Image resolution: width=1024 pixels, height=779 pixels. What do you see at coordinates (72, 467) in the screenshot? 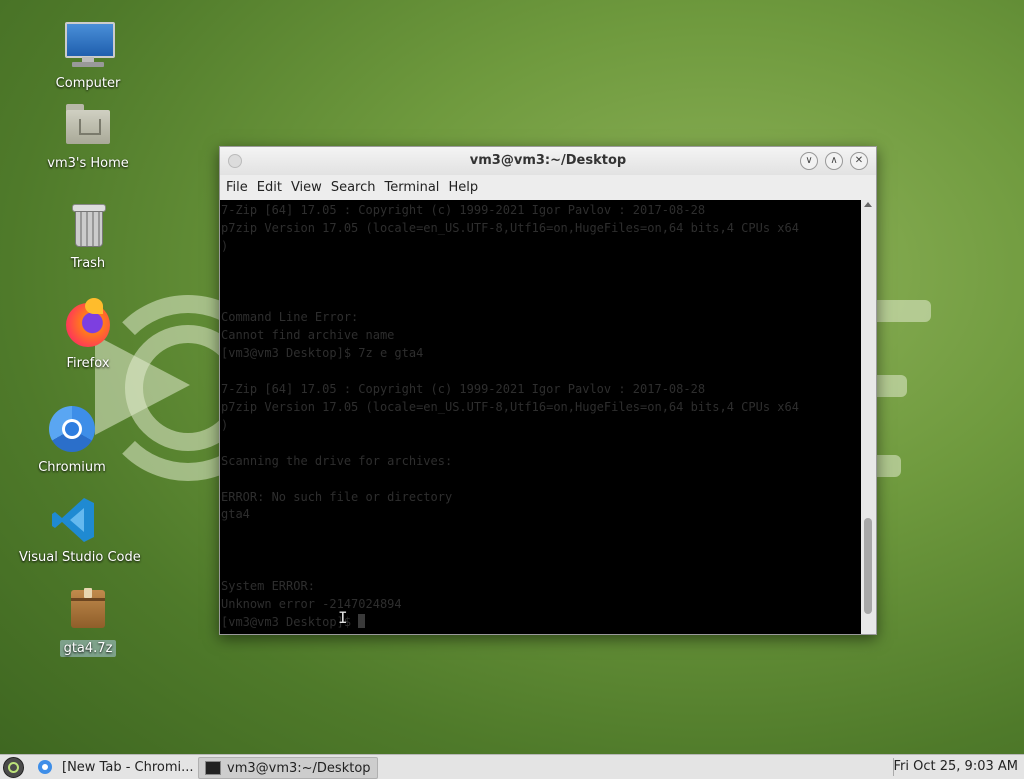
I see `desktop-icon-label: Chromium` at bounding box center [72, 467].